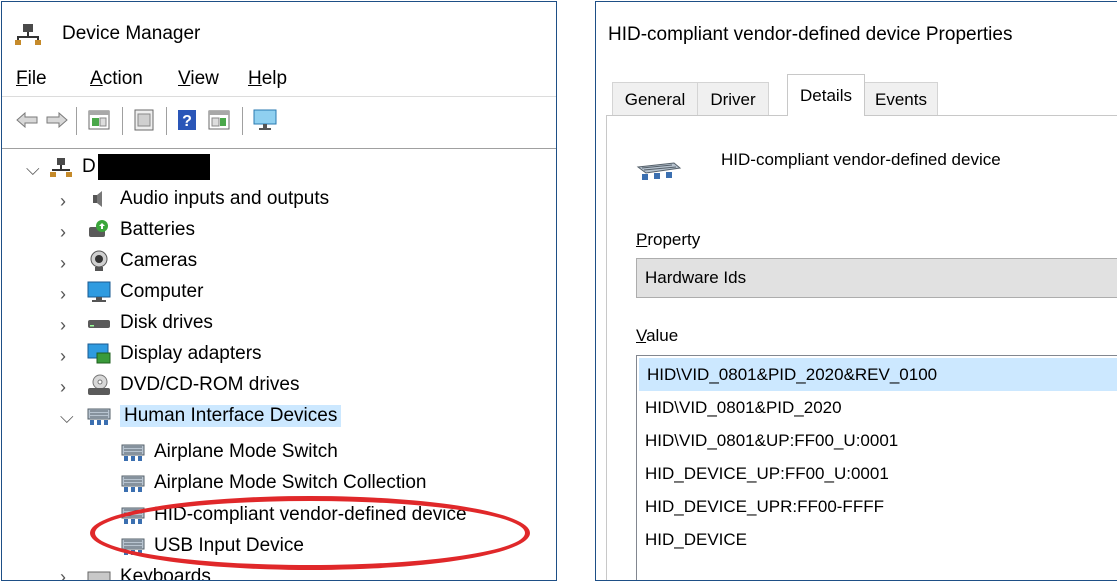  Describe the element at coordinates (878, 374) in the screenshot. I see `value-item-selected: HID\VID_0801&PID_2020&REV_0100` at that location.